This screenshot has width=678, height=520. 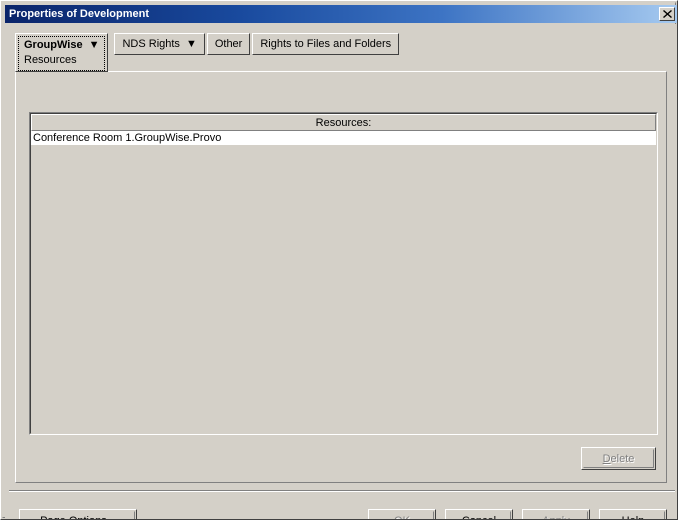 What do you see at coordinates (606, 458) in the screenshot?
I see `delete-button-mnemonic: D` at bounding box center [606, 458].